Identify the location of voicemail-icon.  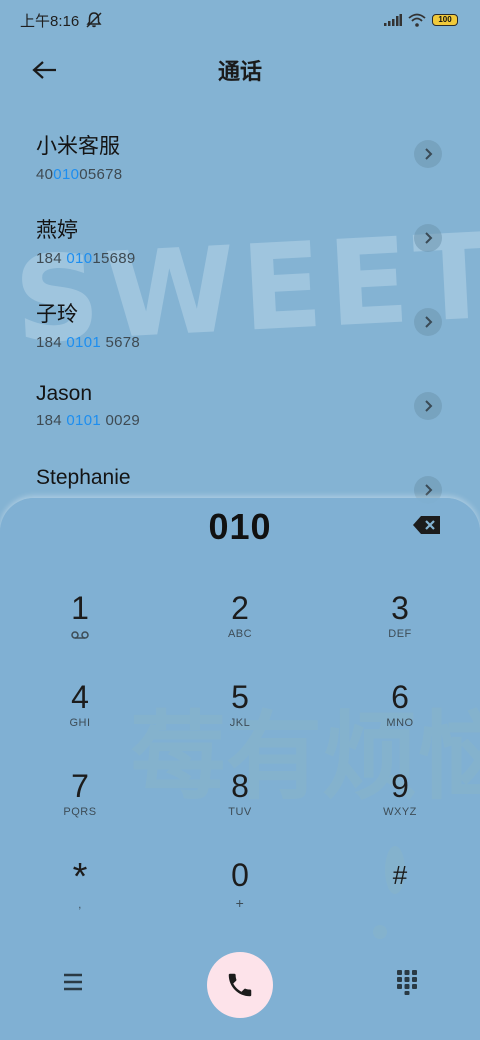
(80, 635).